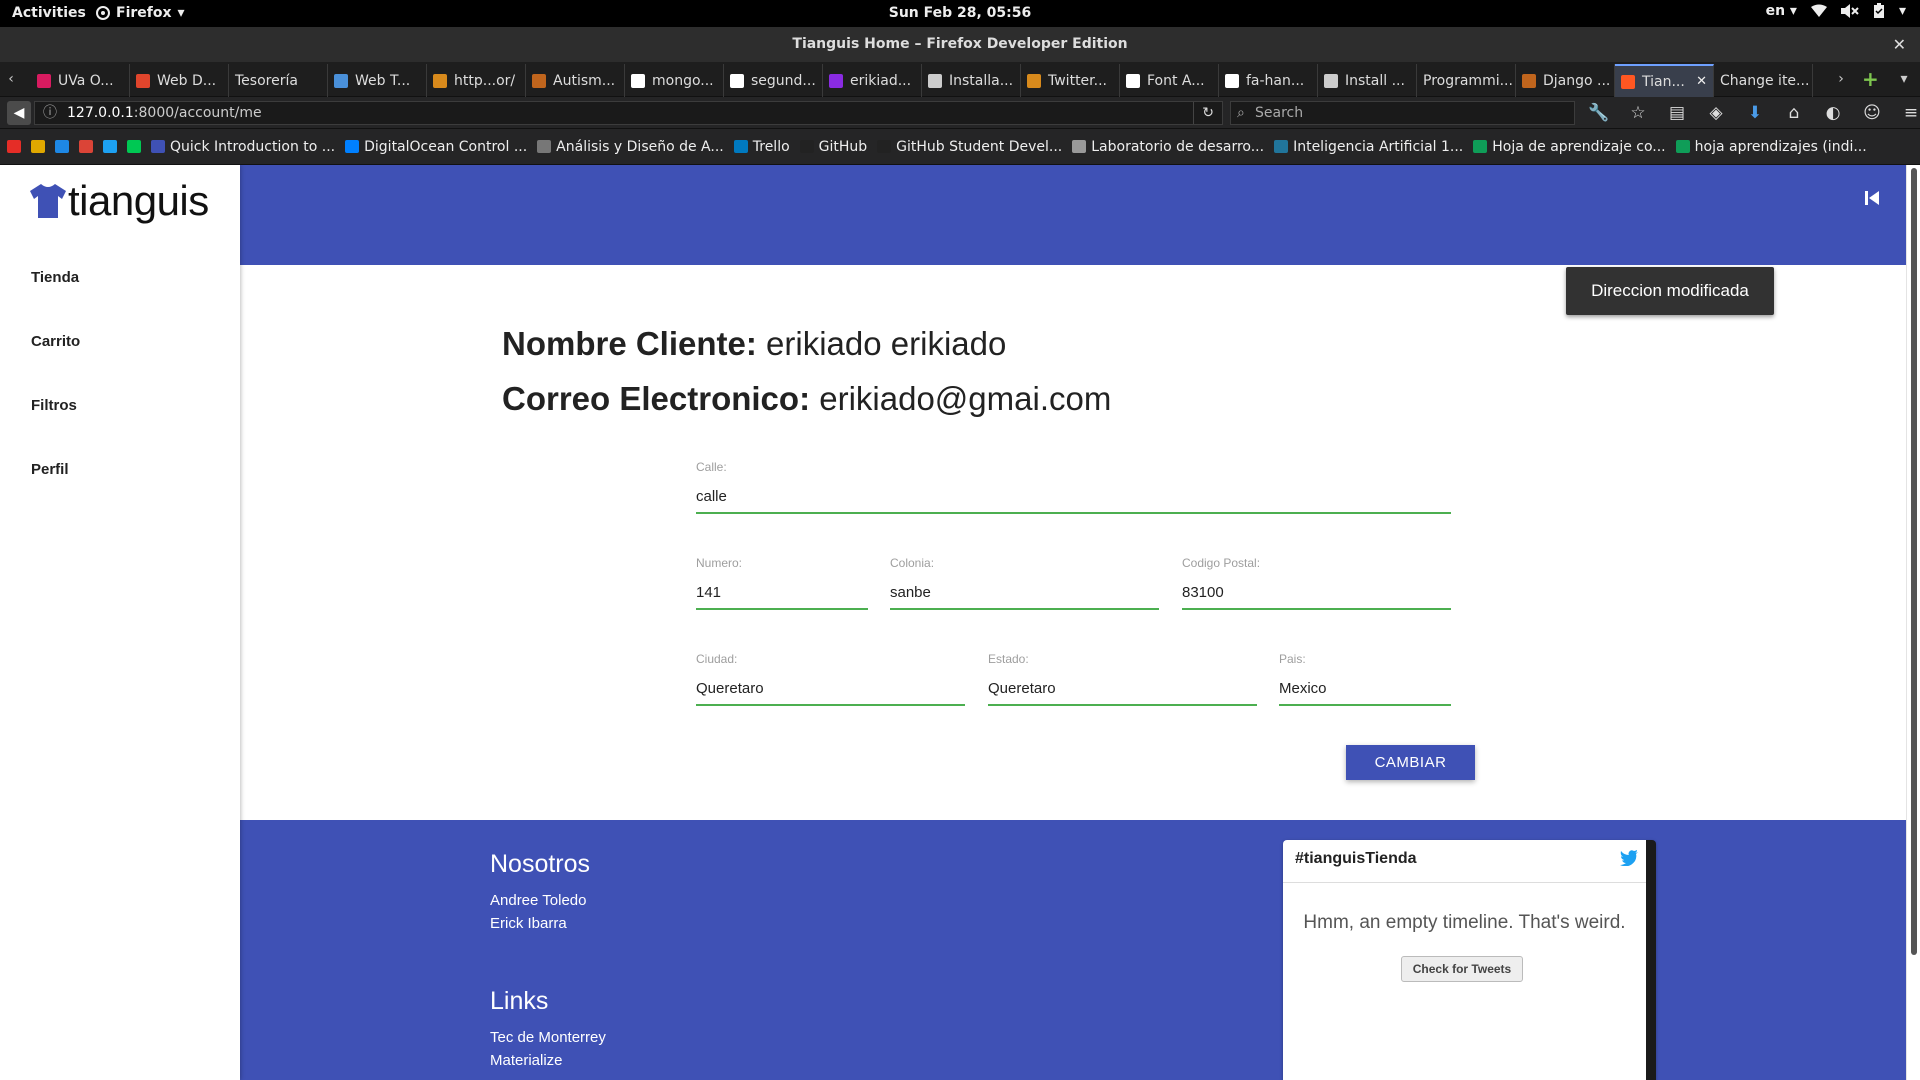  I want to click on bookmark-star-icon: ☆, so click(1638, 113).